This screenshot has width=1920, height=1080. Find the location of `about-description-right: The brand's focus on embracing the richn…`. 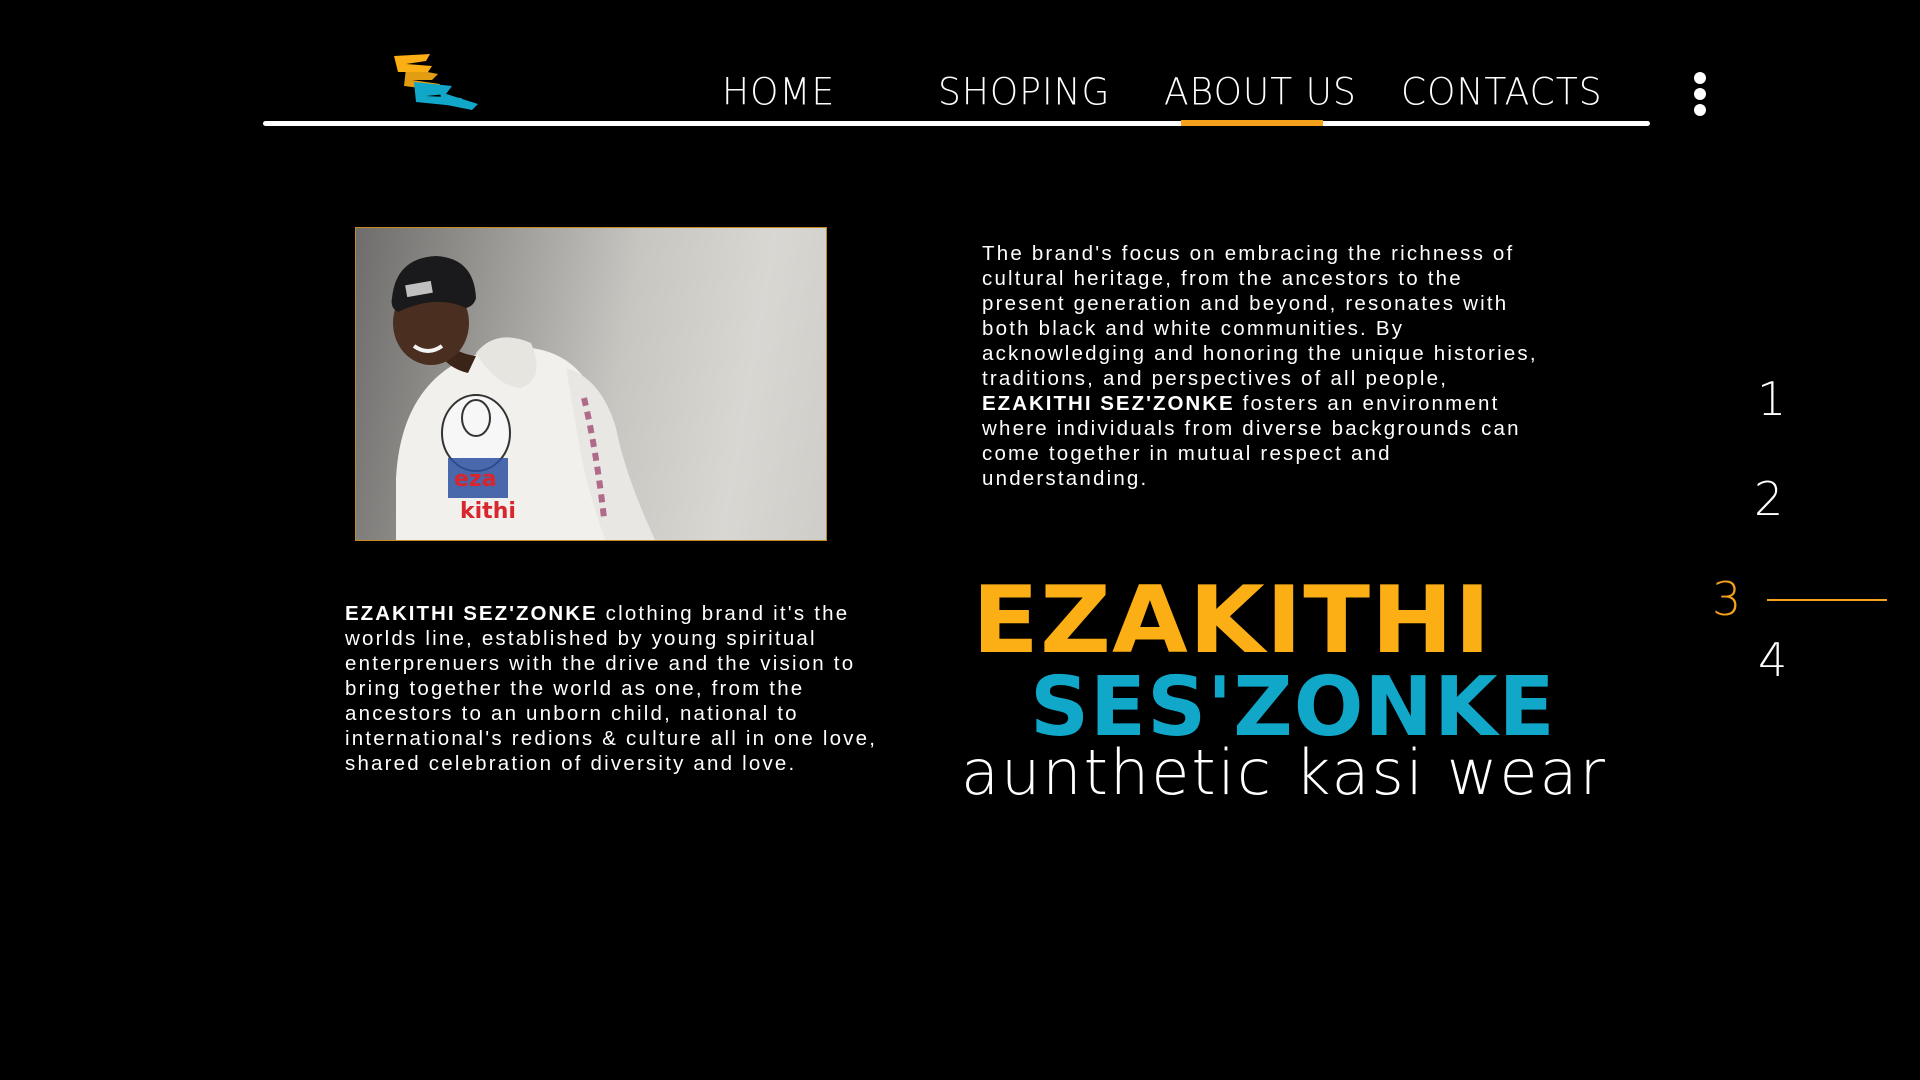

about-description-right: The brand's focus on embracing the richn… is located at coordinates (1260, 366).